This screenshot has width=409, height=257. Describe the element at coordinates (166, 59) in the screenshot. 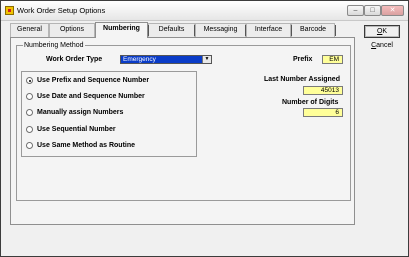

I see `work-order-type-select: Emergency ▼` at that location.